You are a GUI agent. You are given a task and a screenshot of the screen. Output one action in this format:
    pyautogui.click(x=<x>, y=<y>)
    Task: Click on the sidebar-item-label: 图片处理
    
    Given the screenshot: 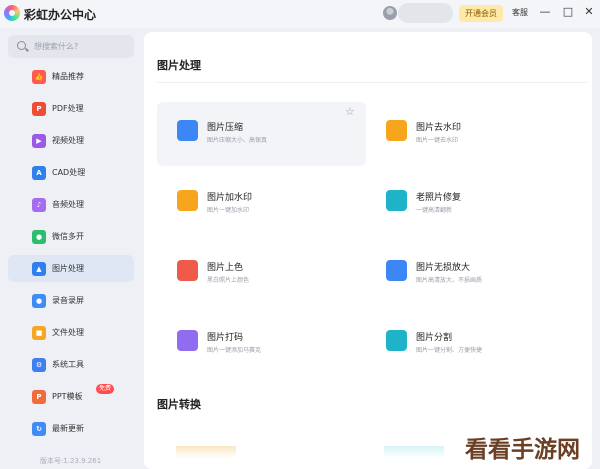 What is the action you would take?
    pyautogui.click(x=68, y=268)
    